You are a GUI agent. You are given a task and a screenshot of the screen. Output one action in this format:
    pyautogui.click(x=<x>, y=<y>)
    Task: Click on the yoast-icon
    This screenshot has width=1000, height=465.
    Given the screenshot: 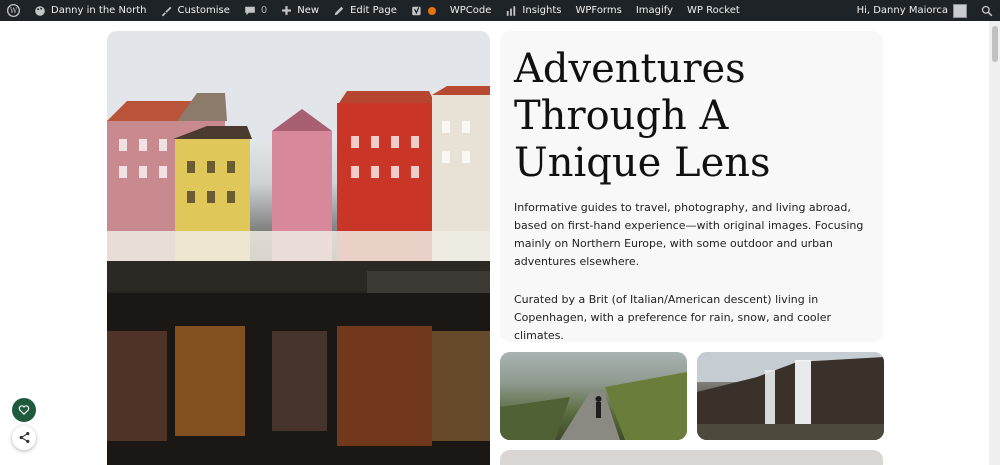 What is the action you would take?
    pyautogui.click(x=417, y=11)
    